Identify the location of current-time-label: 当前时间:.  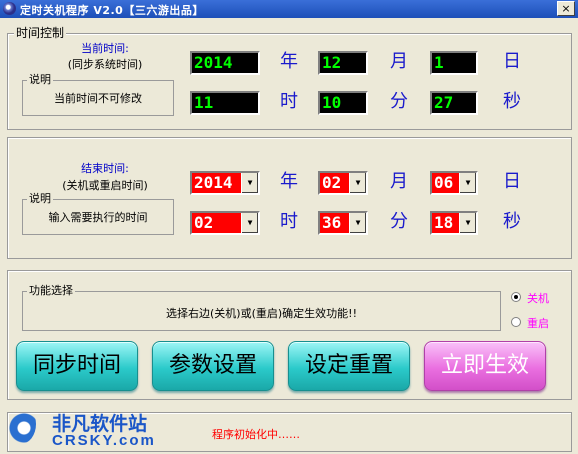
(105, 48).